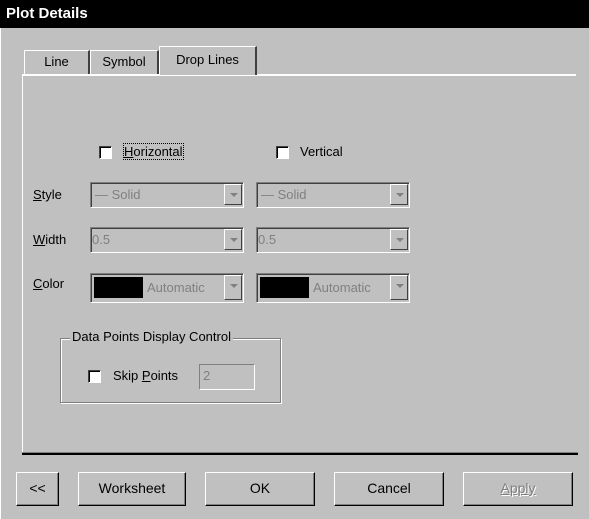  I want to click on window-title: Plot Details, so click(47, 13).